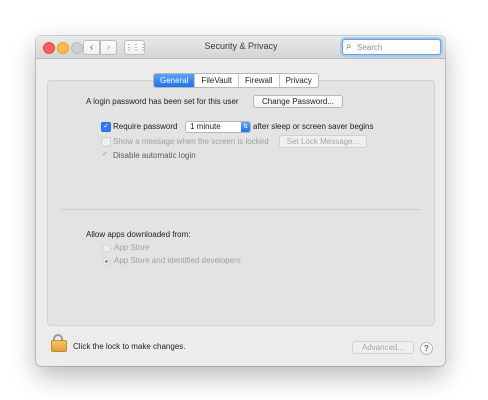 The image size is (488, 400). Describe the element at coordinates (191, 141) in the screenshot. I see `show-message-label: Show a message when the screen is locked` at that location.